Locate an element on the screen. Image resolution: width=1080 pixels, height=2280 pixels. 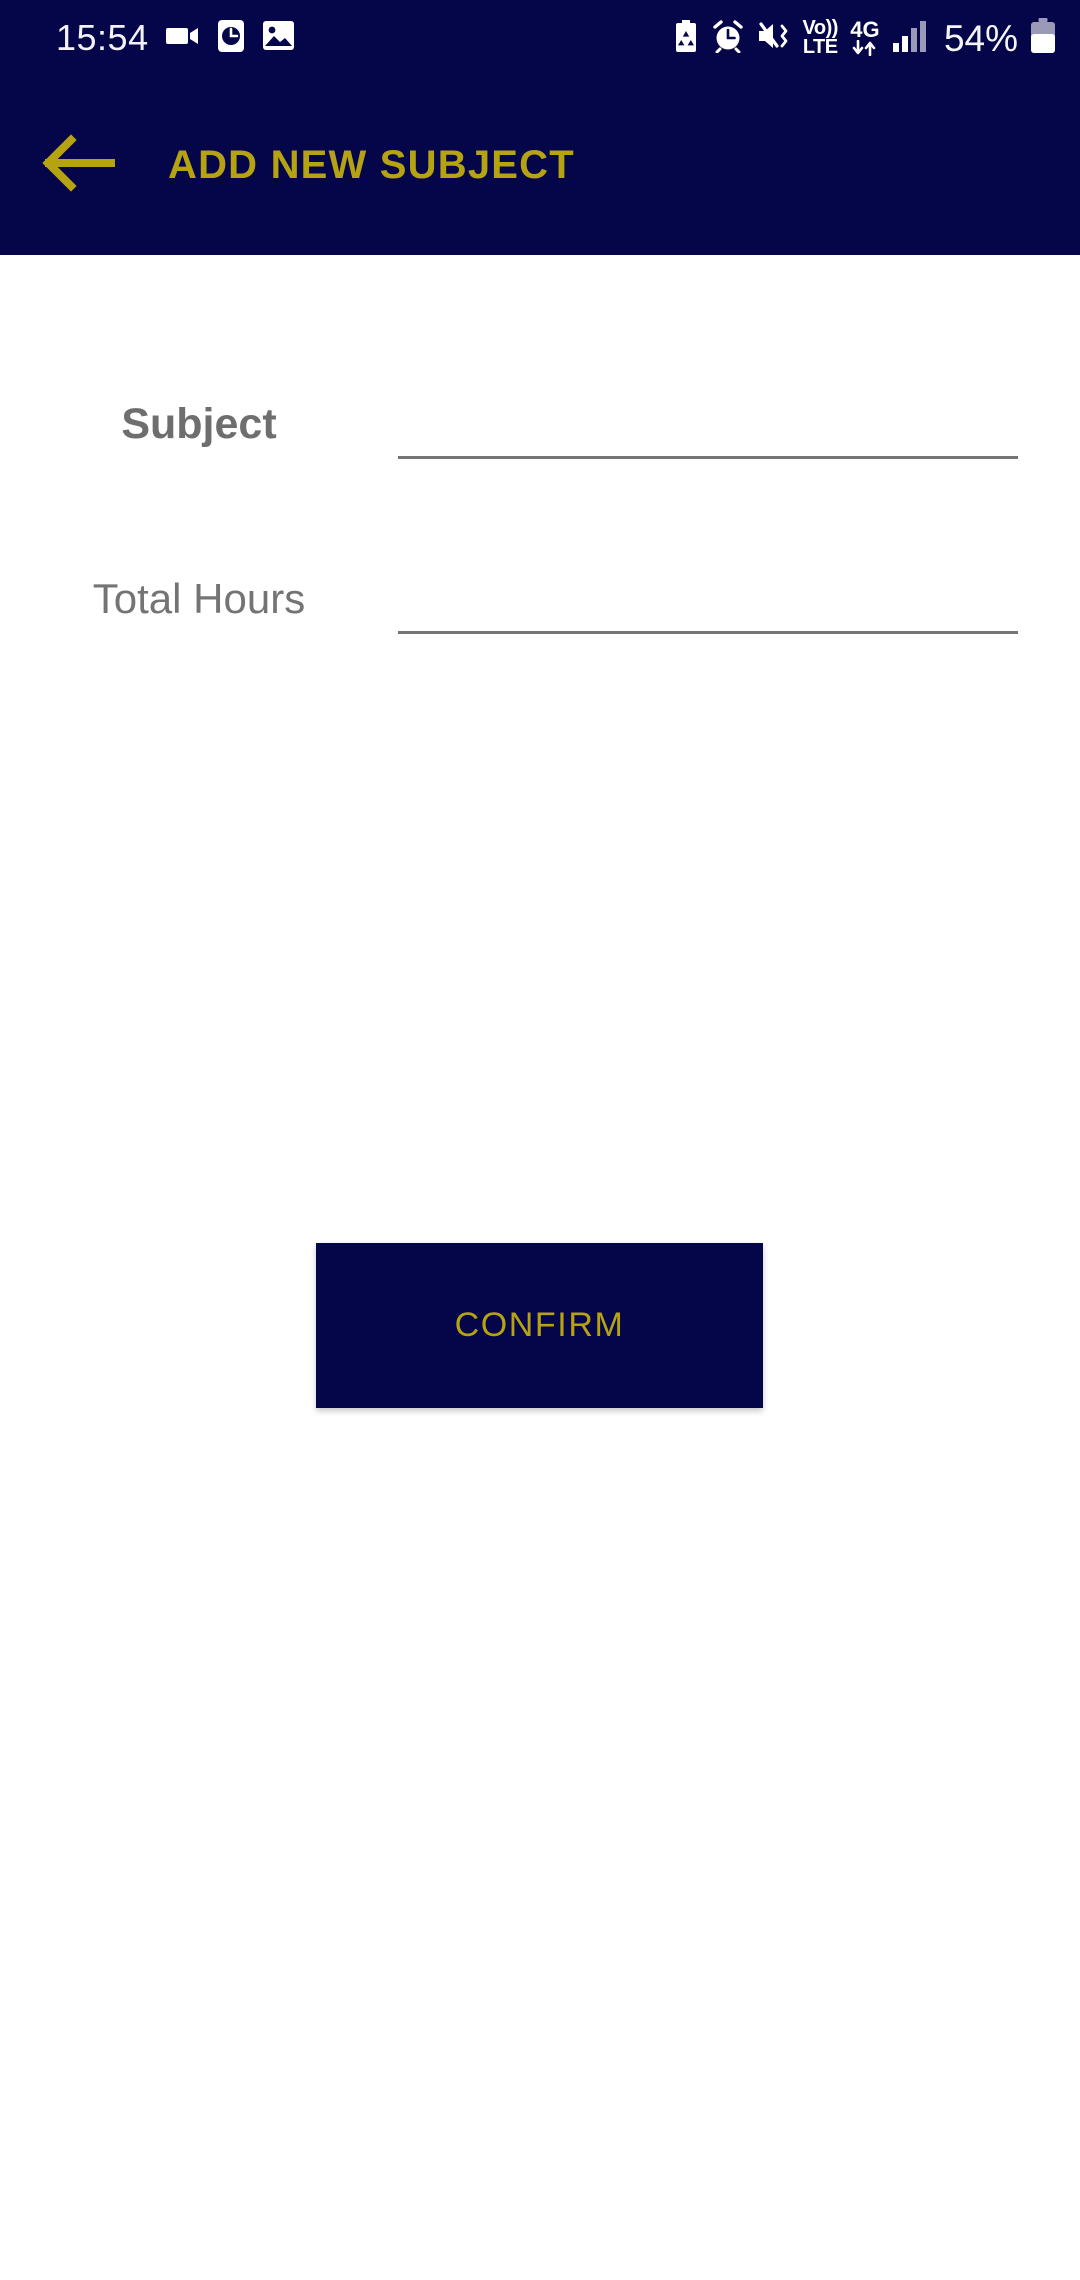
volte-label-bottom: LTE is located at coordinates (820, 47).